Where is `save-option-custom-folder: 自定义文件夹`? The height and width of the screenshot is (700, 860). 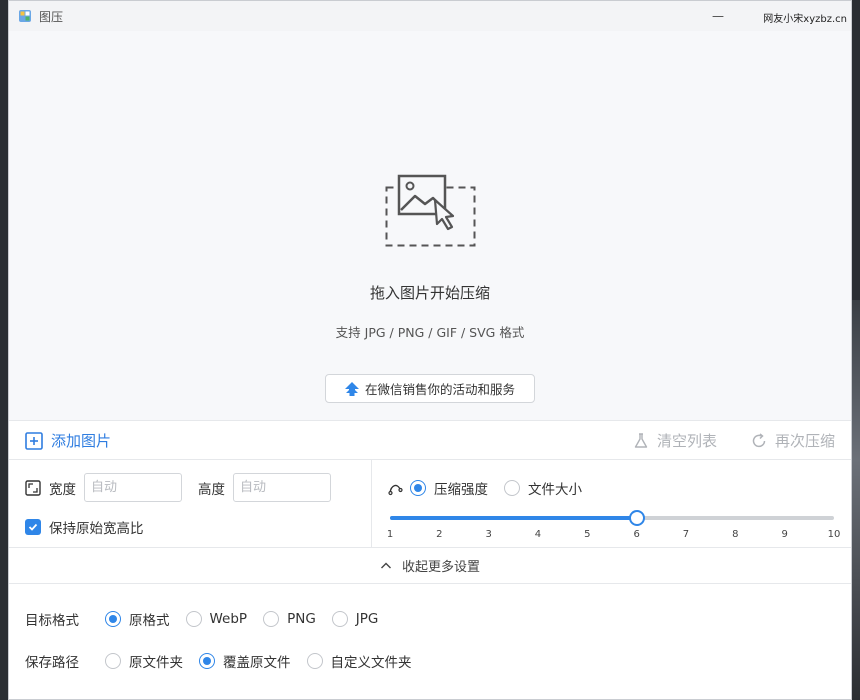
save-option-custom-folder: 自定义文件夹 is located at coordinates (371, 663).